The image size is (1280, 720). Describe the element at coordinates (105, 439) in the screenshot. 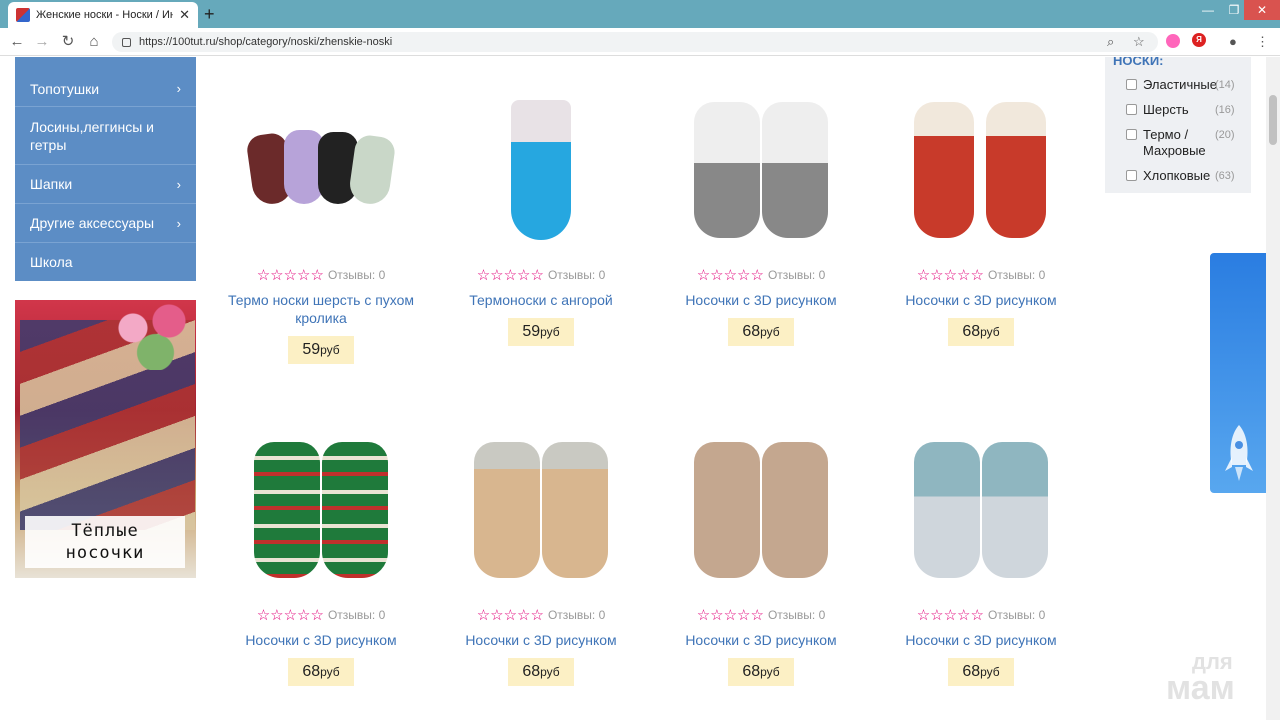

I see `promo-banner: Тёплые носочки` at that location.